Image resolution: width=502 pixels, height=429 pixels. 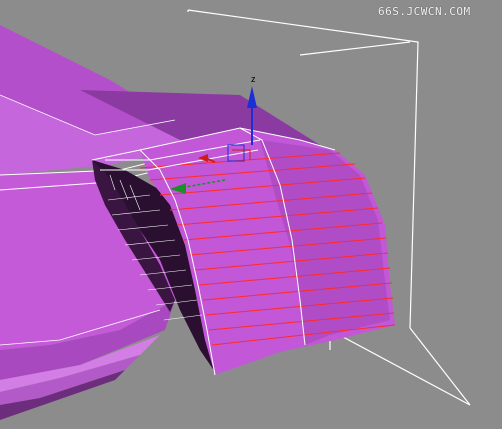 I want to click on z-axis-arrow-icon, so click(x=252, y=97).